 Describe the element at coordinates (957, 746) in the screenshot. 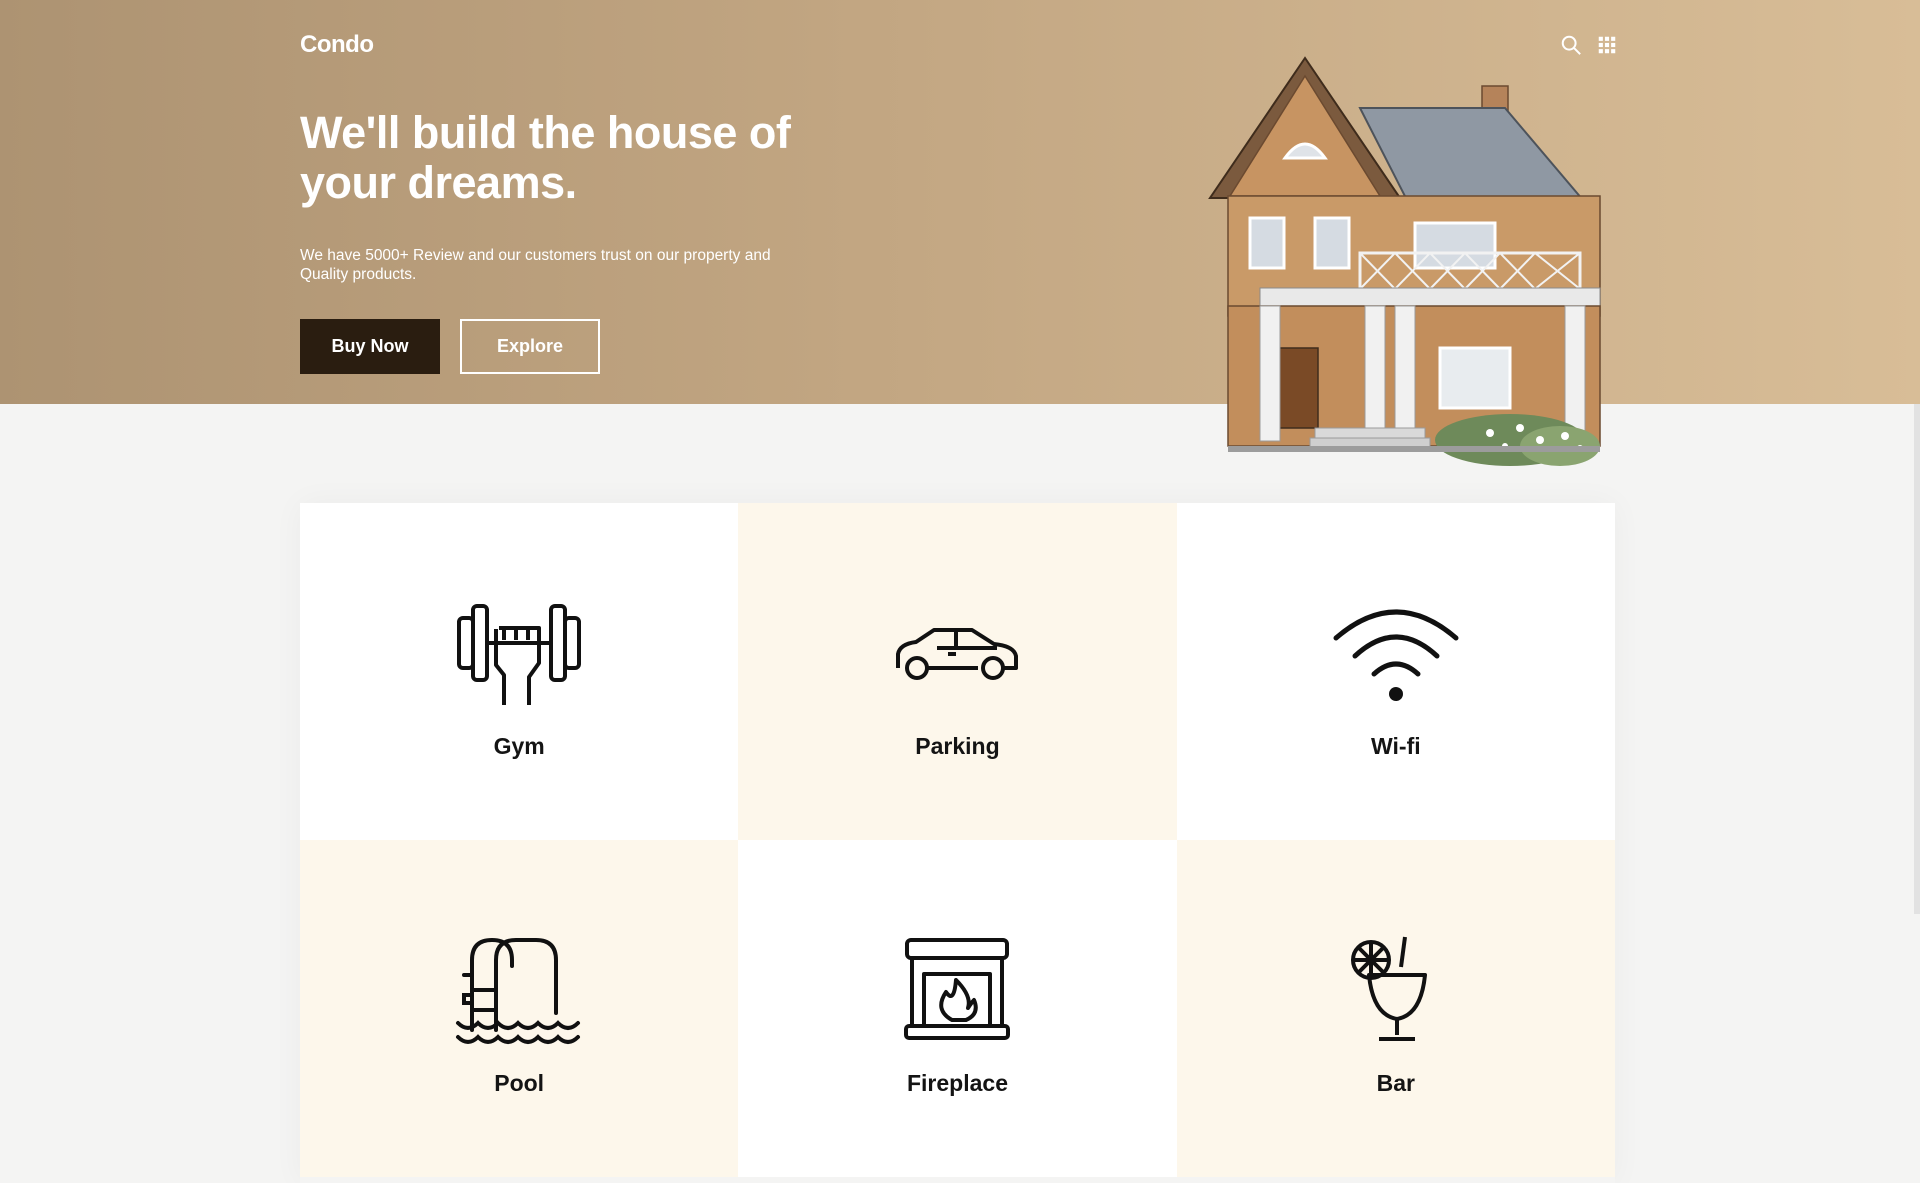

I see `amenity-label-parking: Parking` at that location.